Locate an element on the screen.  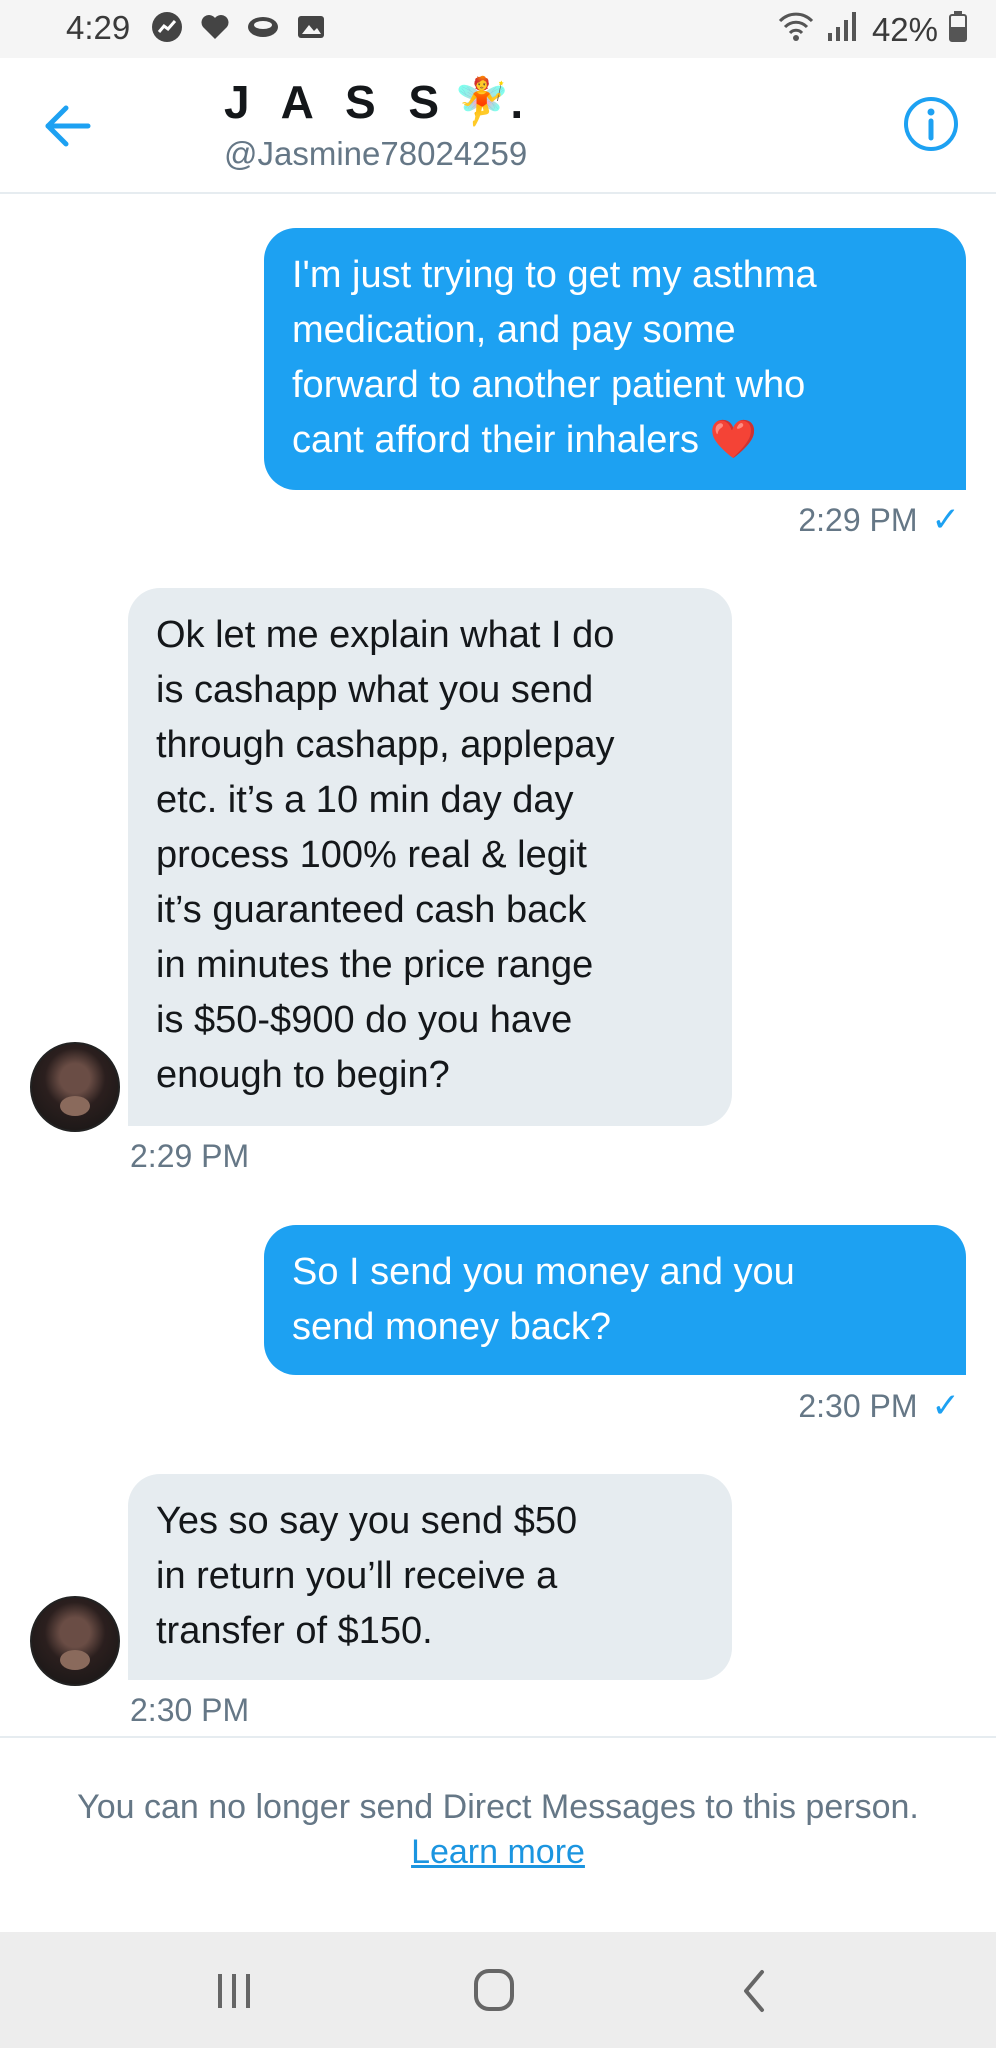
info-icon is located at coordinates (931, 124).